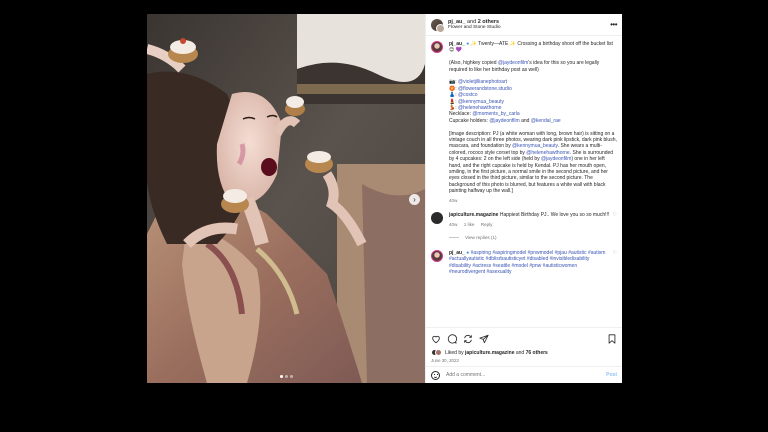 Image resolution: width=768 pixels, height=432 pixels. I want to click on comment-input, so click(526, 375).